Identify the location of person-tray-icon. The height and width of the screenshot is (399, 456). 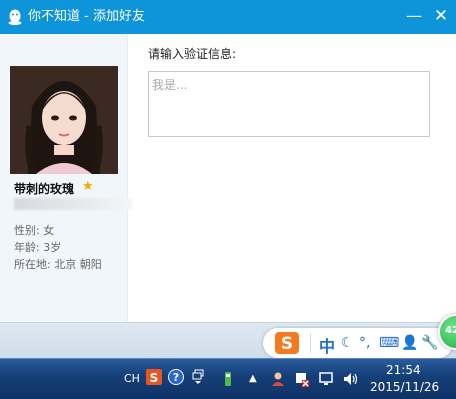
(278, 379).